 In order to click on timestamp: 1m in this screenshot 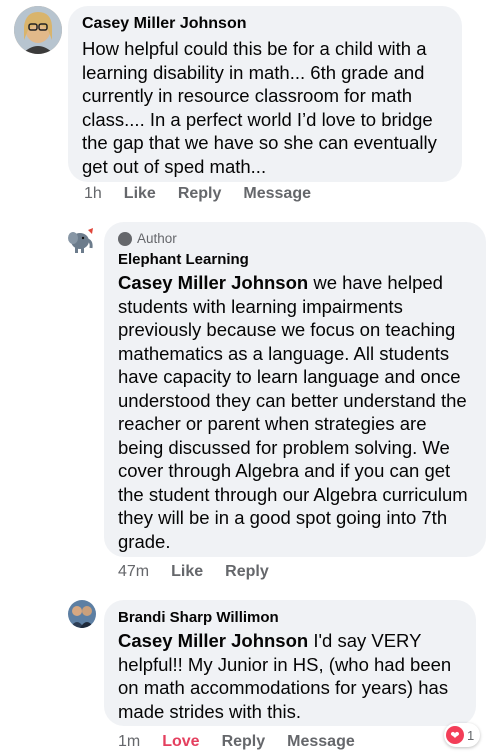, I will do `click(129, 742)`.